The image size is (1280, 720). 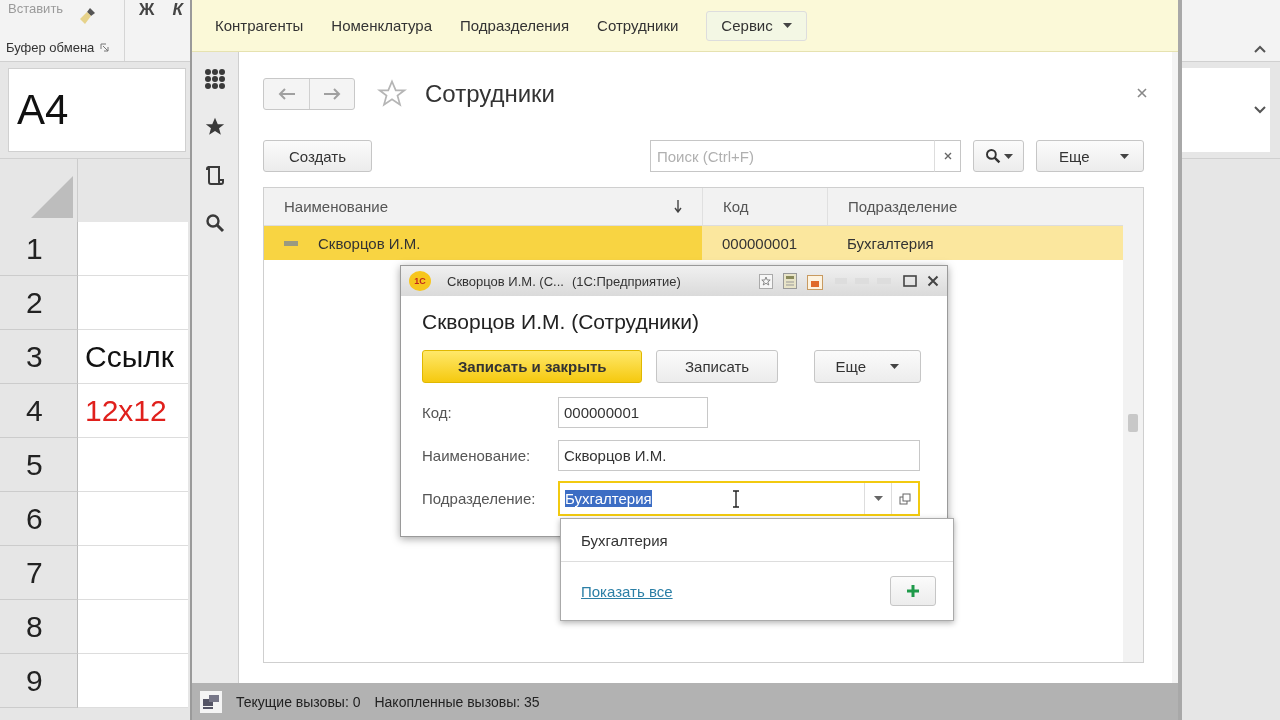 What do you see at coordinates (52, 197) in the screenshot?
I see `corner-triangle-icon` at bounding box center [52, 197].